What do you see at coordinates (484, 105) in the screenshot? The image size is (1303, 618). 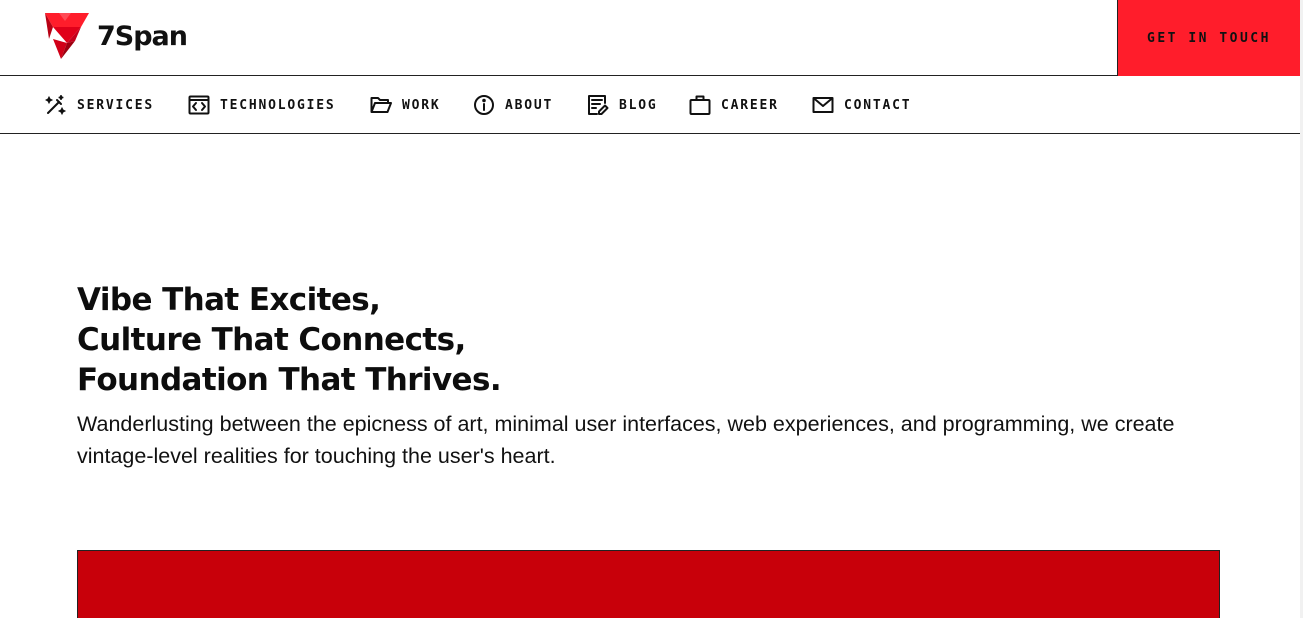 I see `info-circle-icon` at bounding box center [484, 105].